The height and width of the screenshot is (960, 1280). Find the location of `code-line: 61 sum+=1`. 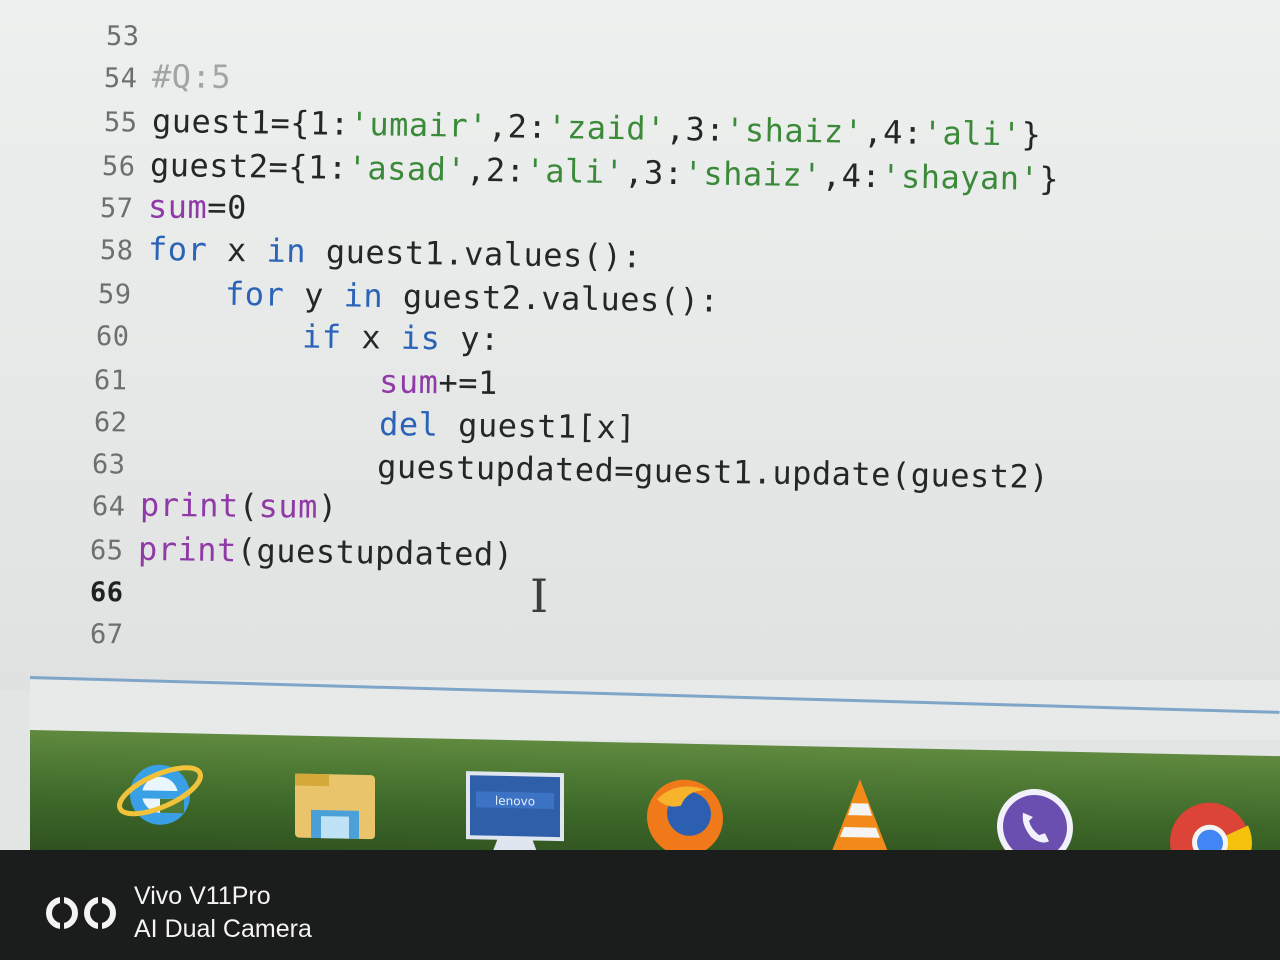

code-line: 61 sum+=1 is located at coordinates (296, 380).